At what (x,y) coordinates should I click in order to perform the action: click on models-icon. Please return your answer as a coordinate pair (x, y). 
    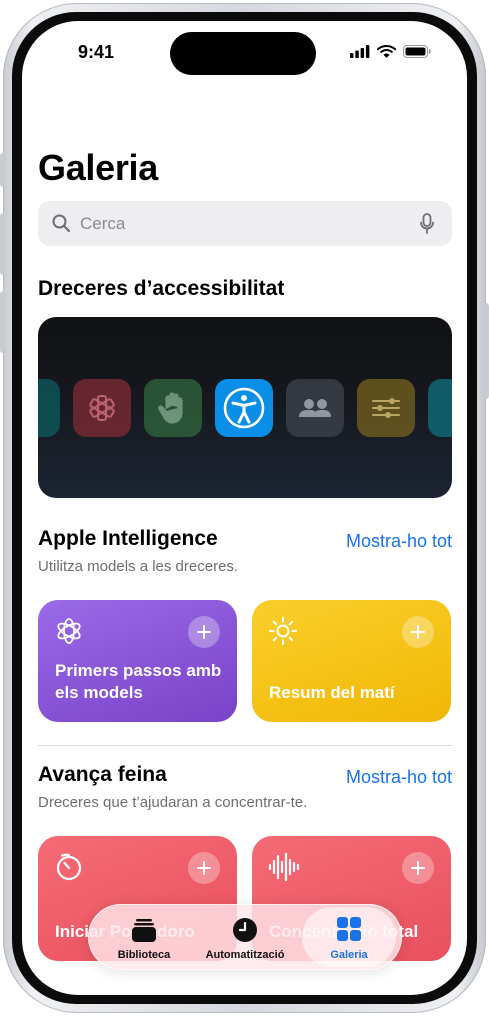
    Looking at the image, I should click on (69, 631).